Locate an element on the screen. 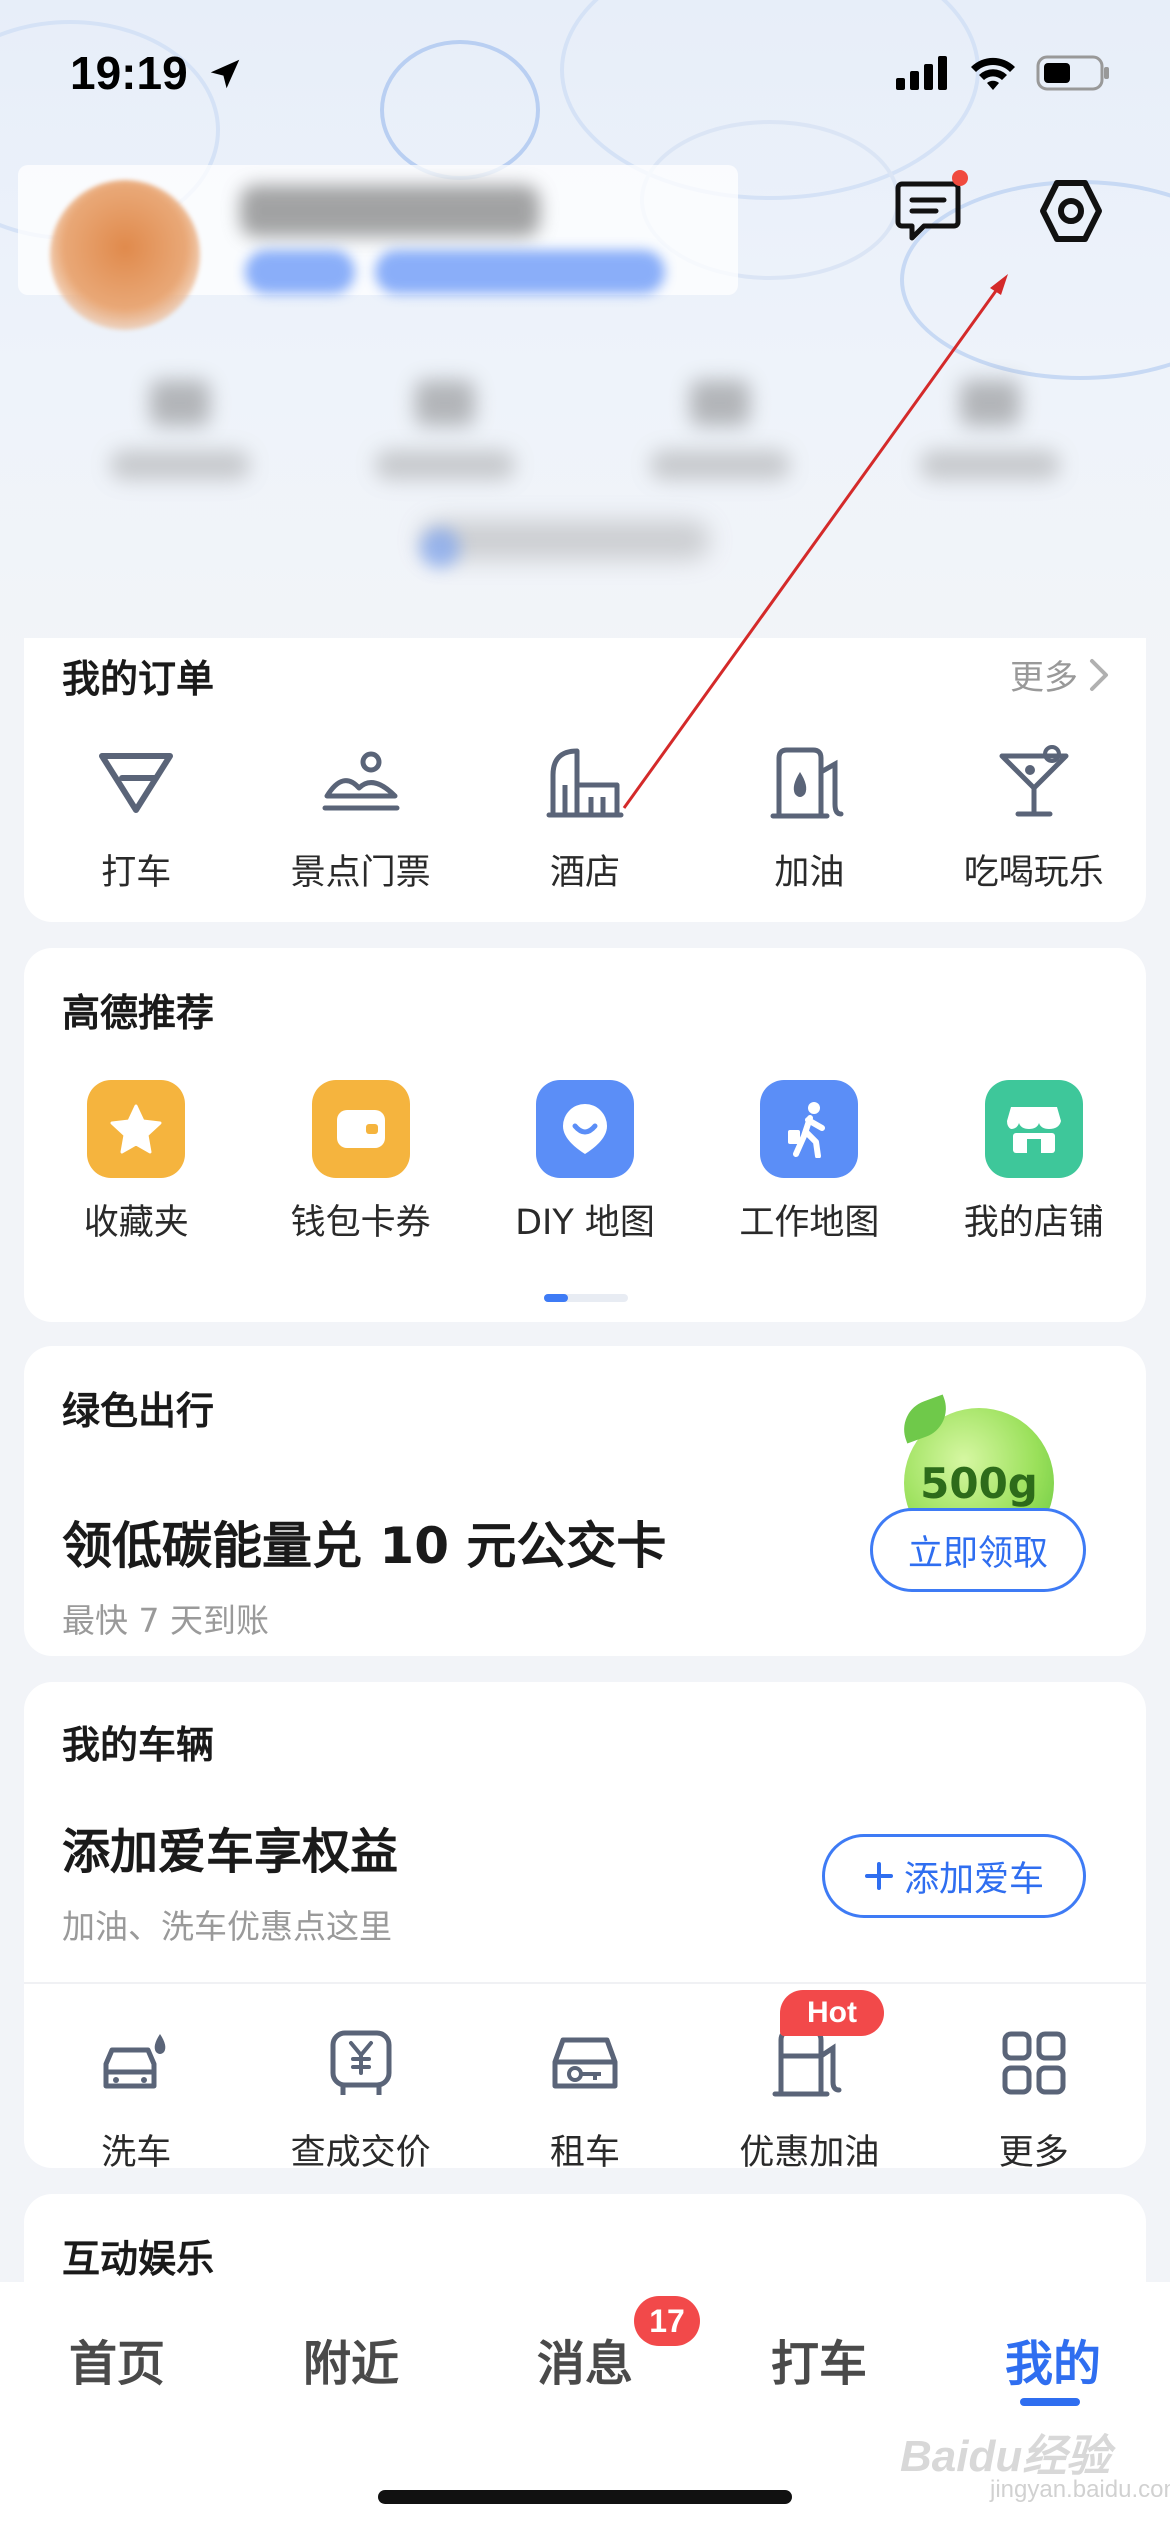  baidu-watermark: Baidu经验 is located at coordinates (1005, 2456).